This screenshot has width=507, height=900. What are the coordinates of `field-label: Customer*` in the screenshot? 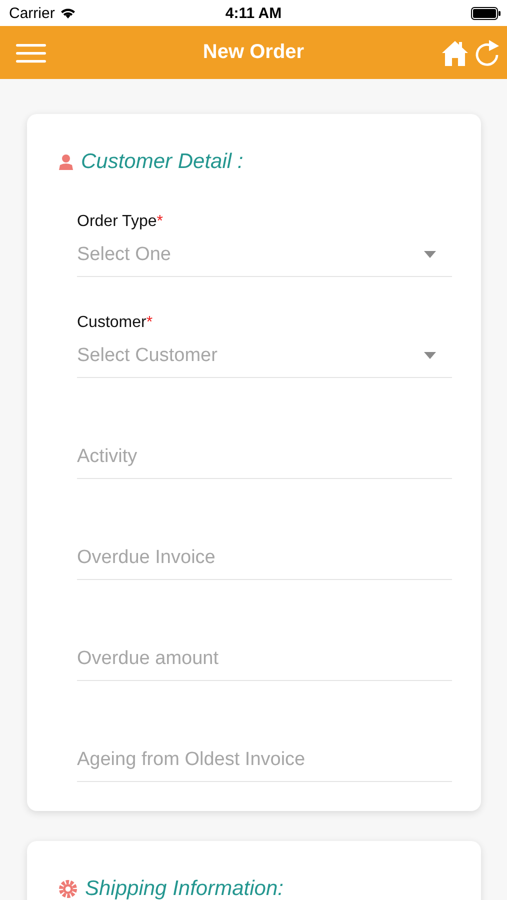 It's located at (115, 323).